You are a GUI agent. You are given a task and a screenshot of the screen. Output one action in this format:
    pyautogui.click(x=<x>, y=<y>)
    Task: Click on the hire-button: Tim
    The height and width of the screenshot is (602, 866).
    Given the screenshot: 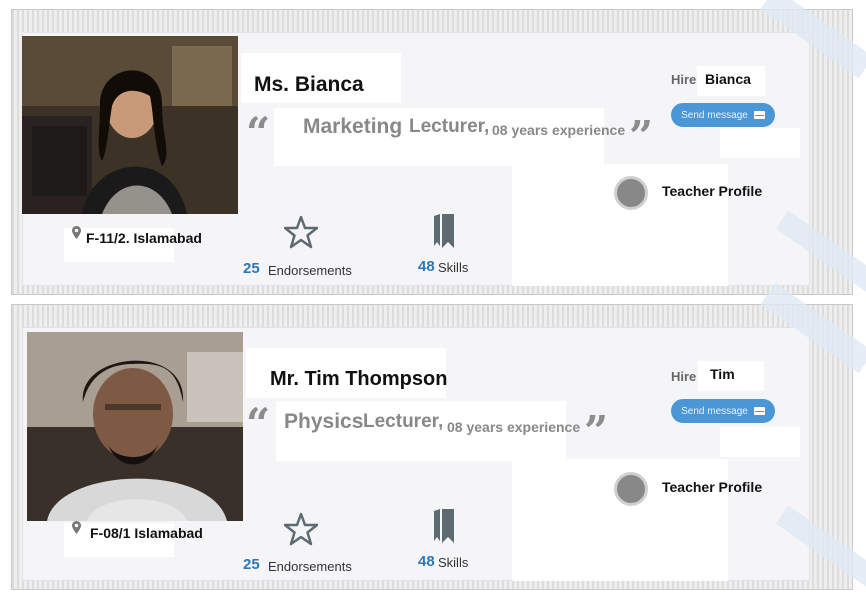 What is the action you would take?
    pyautogui.click(x=722, y=374)
    